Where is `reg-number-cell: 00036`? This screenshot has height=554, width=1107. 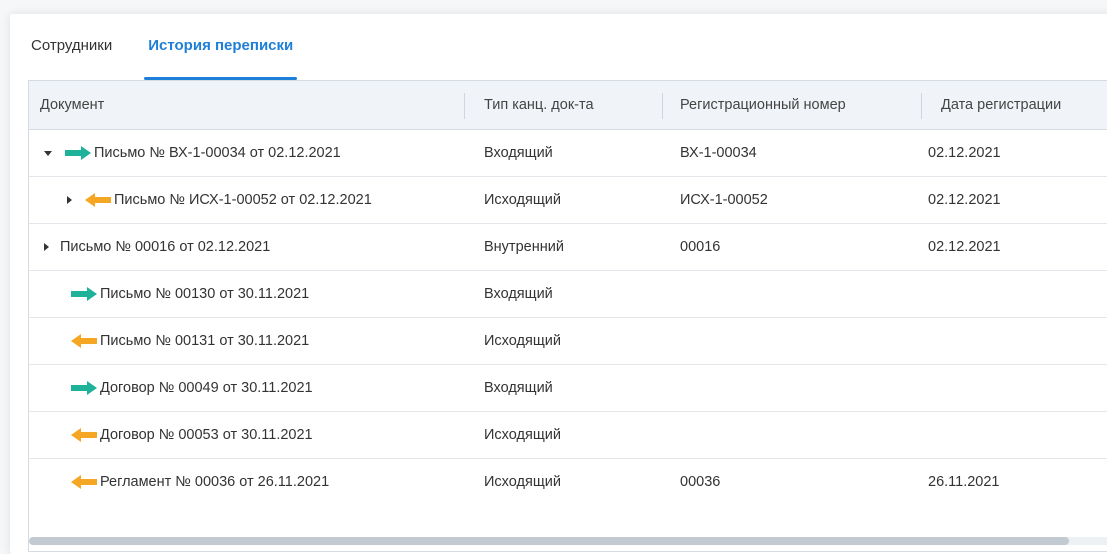
reg-number-cell: 00036 is located at coordinates (700, 482).